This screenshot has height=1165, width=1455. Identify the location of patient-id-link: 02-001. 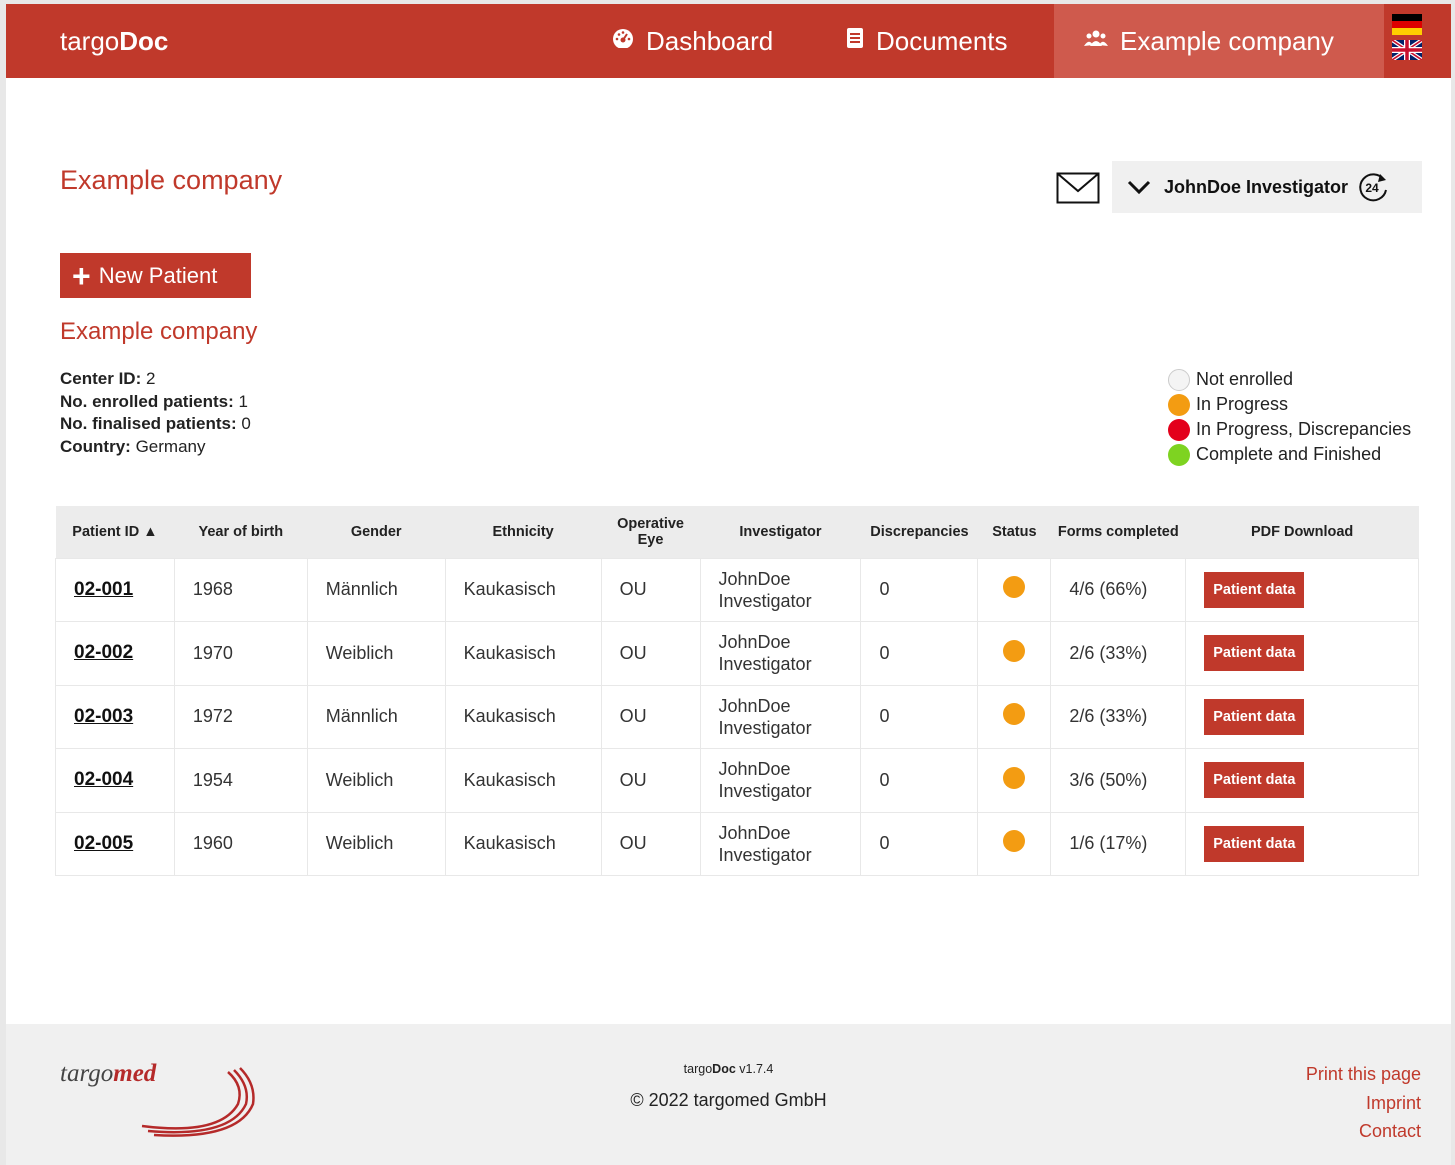
(115, 589).